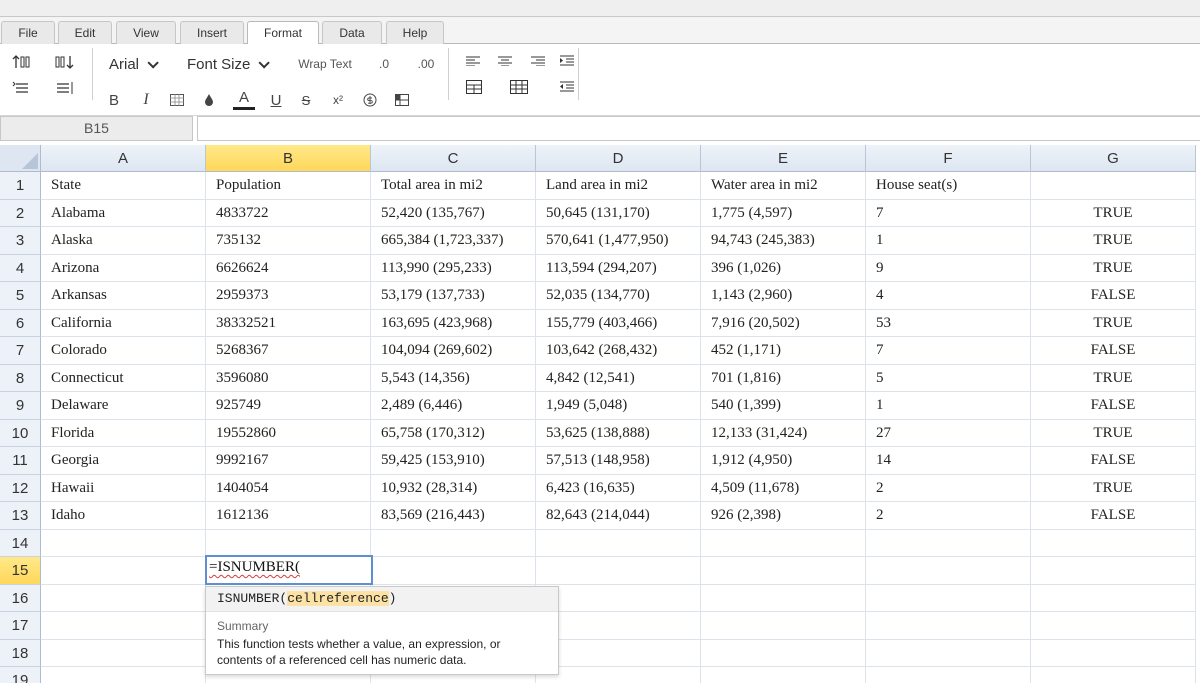 The image size is (1200, 683). Describe the element at coordinates (948, 543) in the screenshot. I see `cell-f14` at that location.